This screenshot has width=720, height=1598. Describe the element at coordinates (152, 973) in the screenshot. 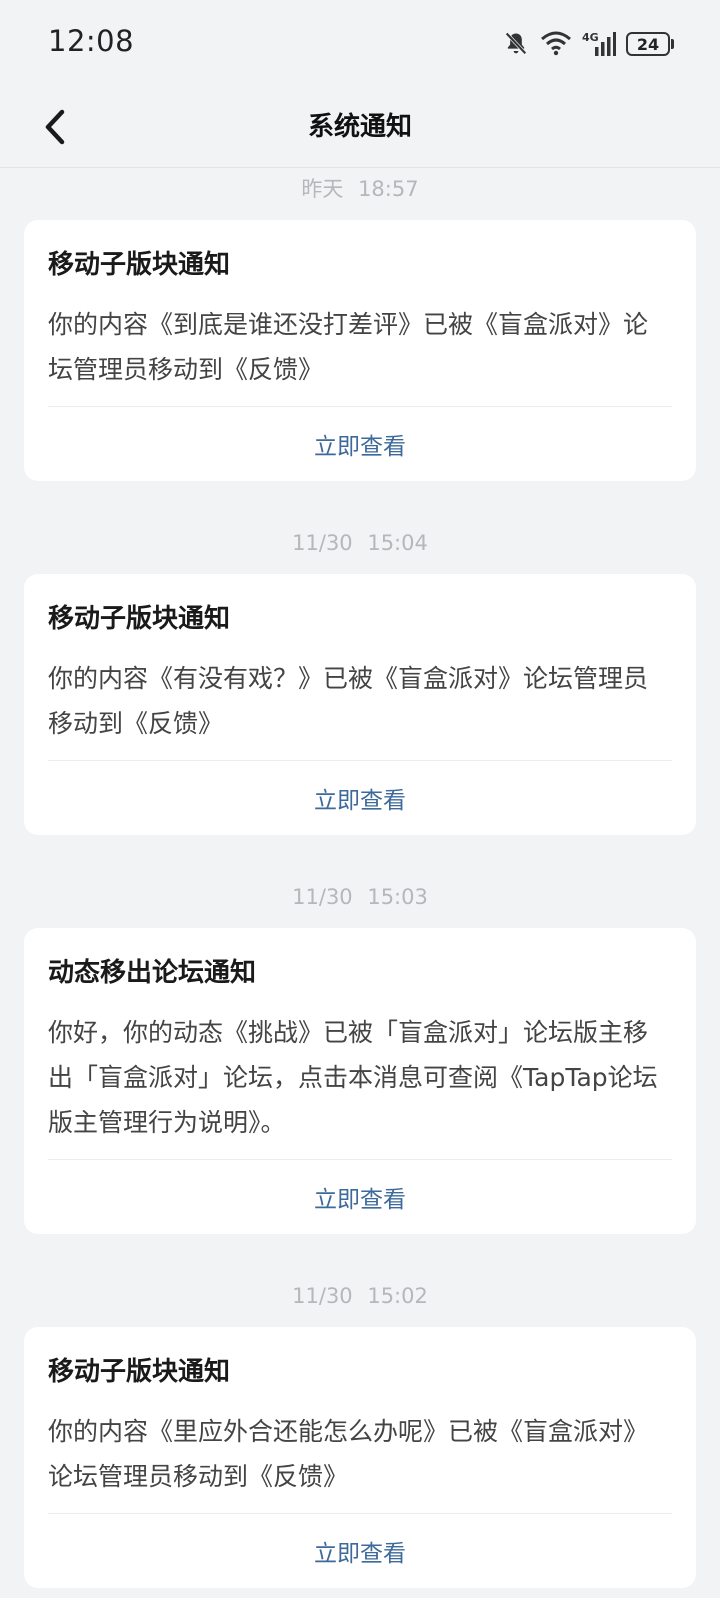

I see `notification-title: 动态移出论坛通知` at that location.